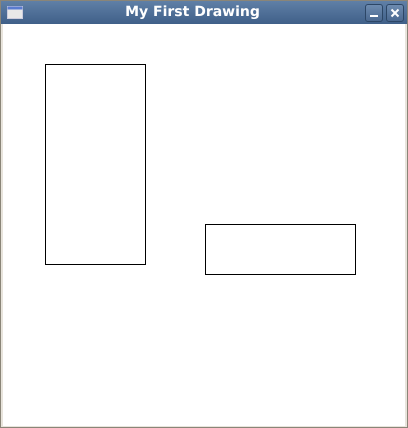 This screenshot has height=428, width=408. Describe the element at coordinates (192, 12) in the screenshot. I see `window-title: My First Drawing` at that location.